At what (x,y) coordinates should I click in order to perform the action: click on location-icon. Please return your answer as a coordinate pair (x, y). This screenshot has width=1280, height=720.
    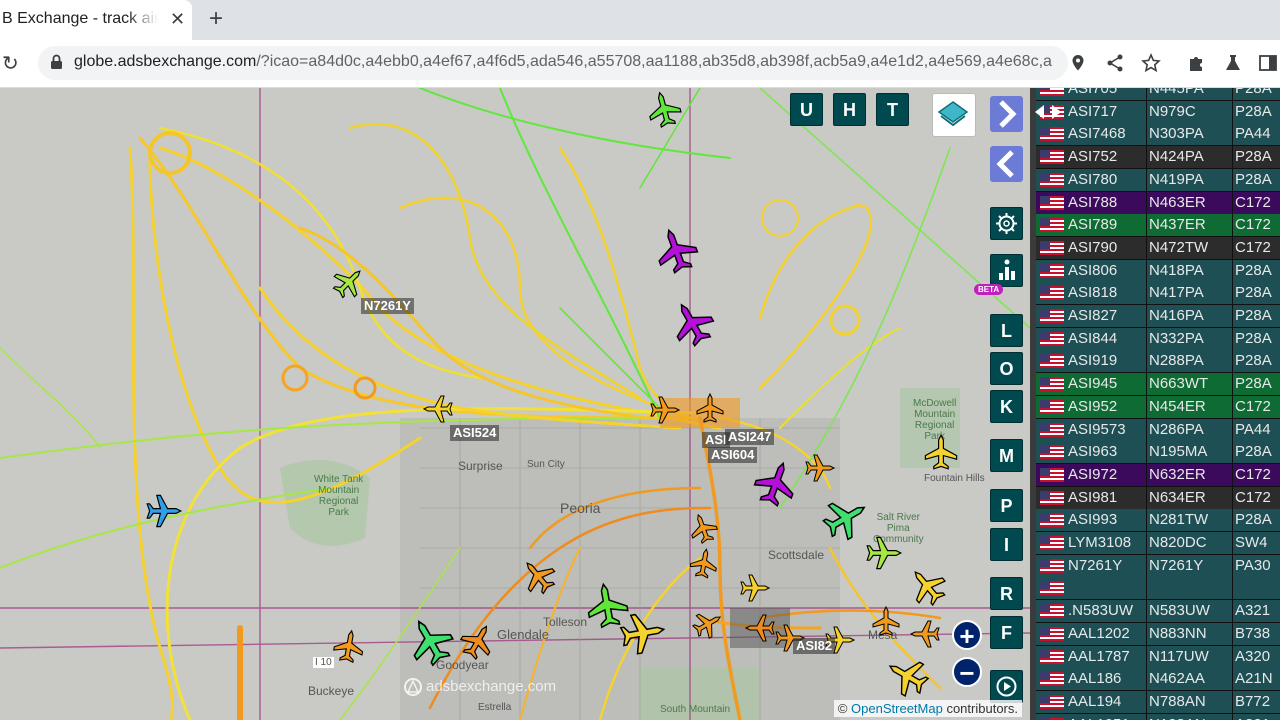
    Looking at the image, I should click on (1078, 63).